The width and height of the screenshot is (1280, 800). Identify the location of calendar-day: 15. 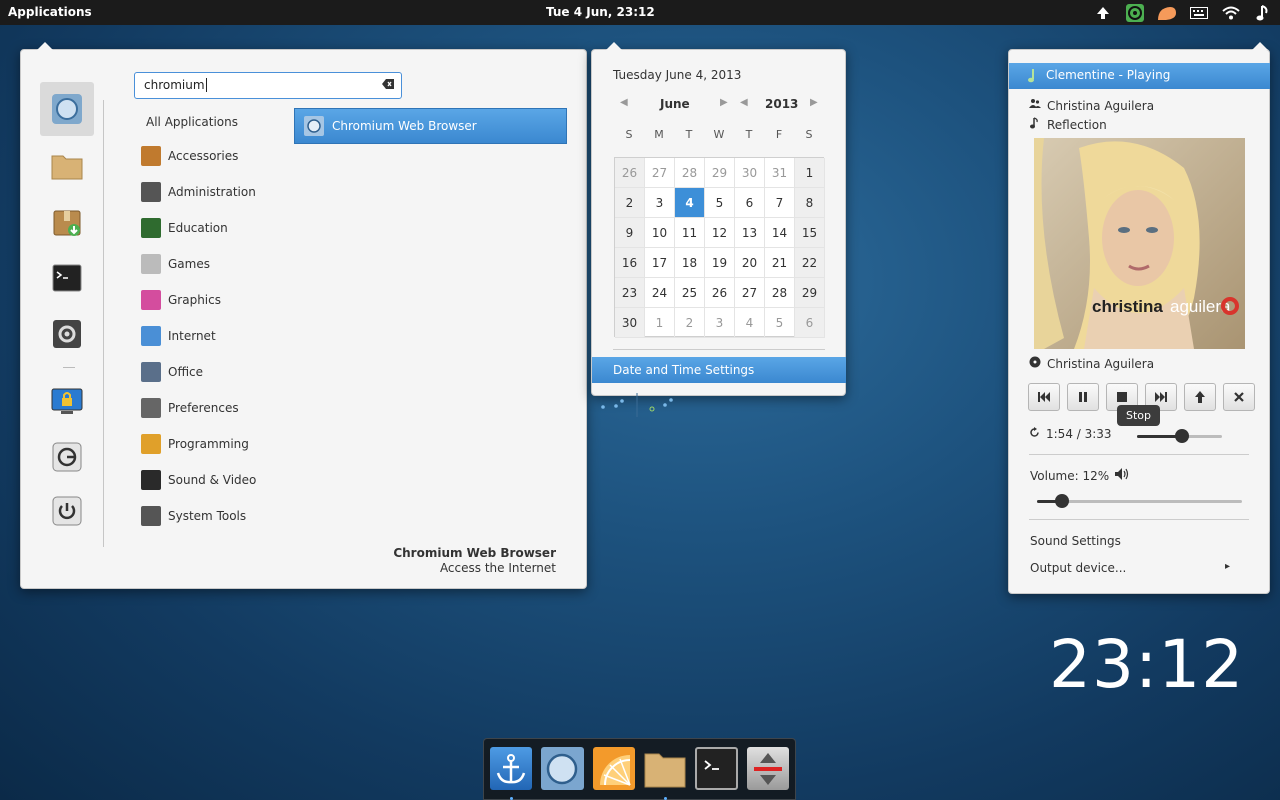
(810, 233).